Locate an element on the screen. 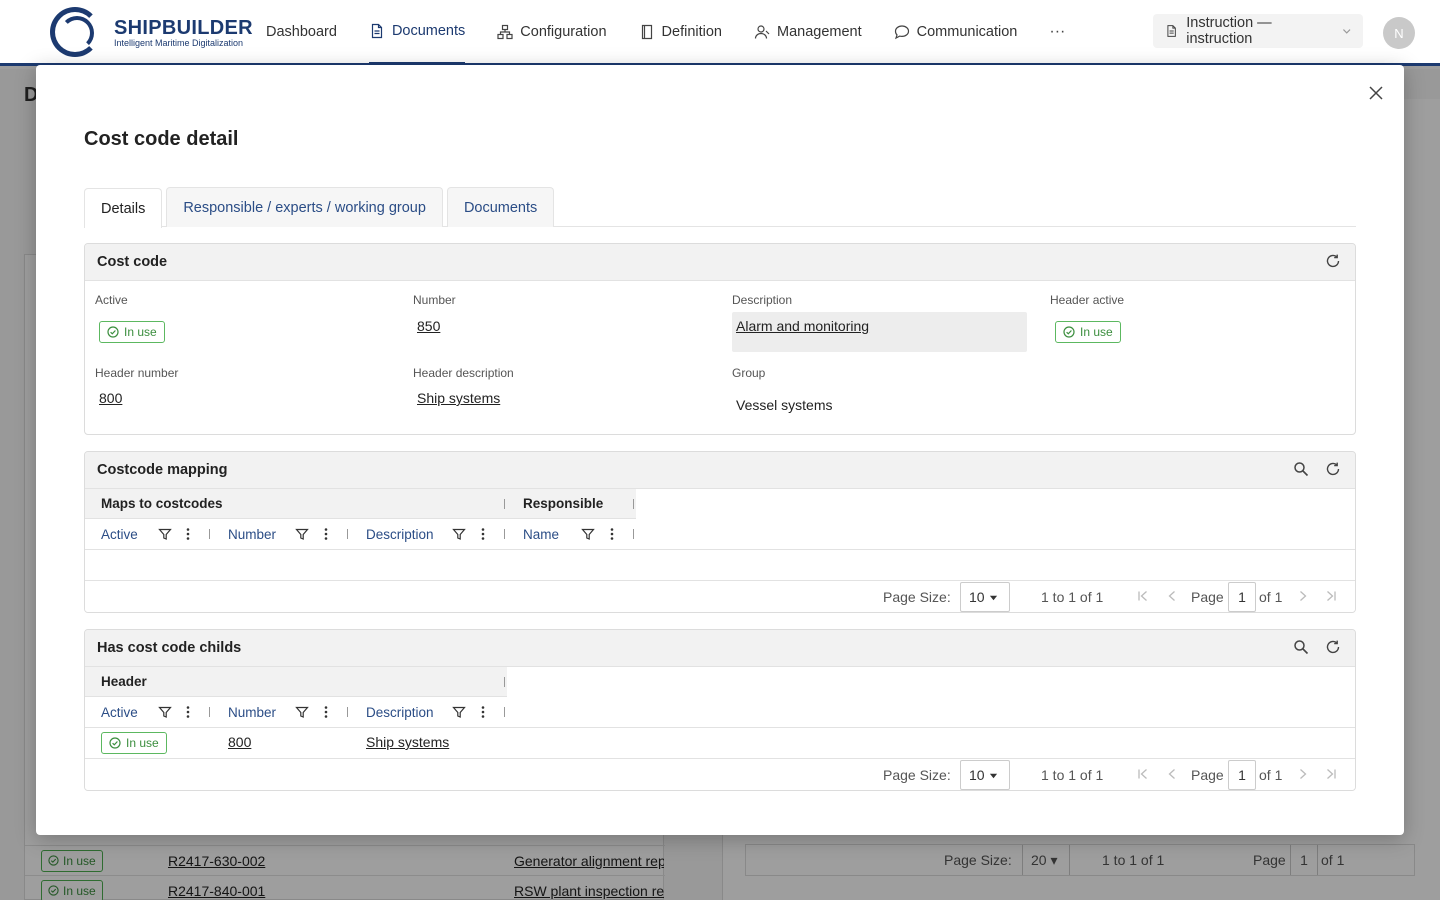  mapping-pager: Page Size: 10 1 to 1 of 1 Page 1 of 1 is located at coordinates (720, 596).